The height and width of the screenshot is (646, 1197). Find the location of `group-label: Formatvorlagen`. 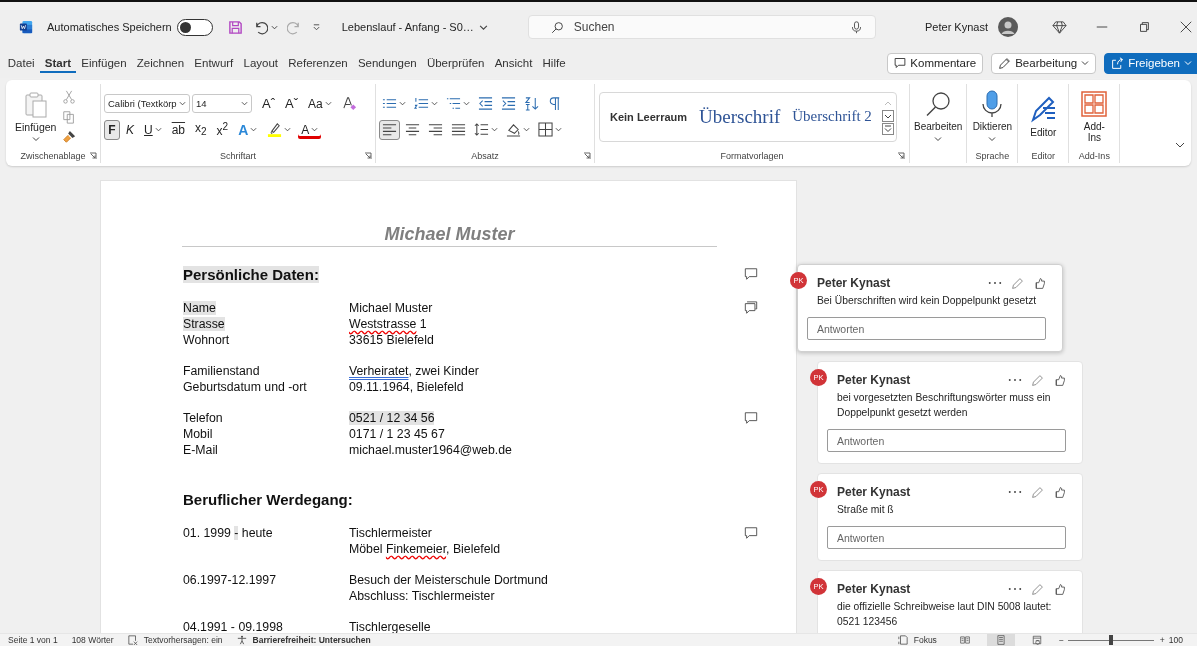

group-label: Formatvorlagen is located at coordinates (752, 156).